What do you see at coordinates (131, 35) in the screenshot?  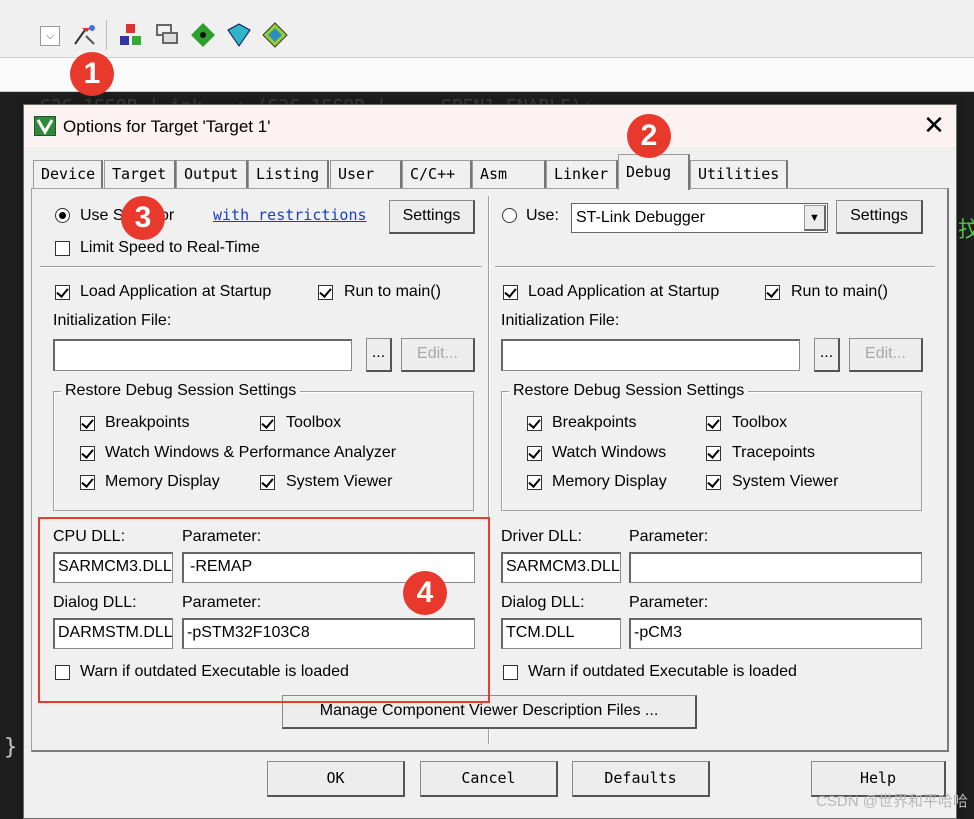 I see `manage-project-items-icon` at bounding box center [131, 35].